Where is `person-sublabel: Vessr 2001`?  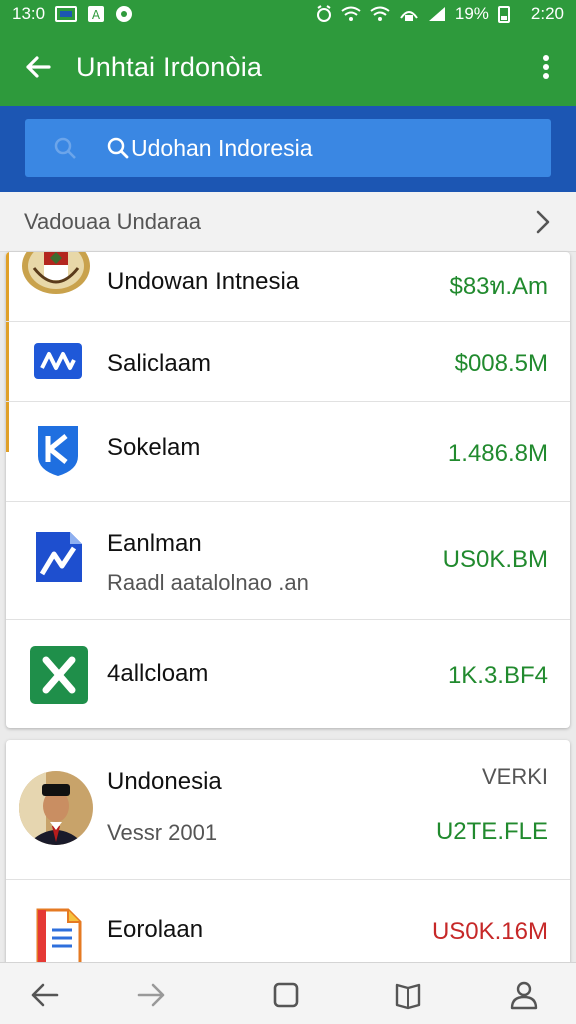
person-sublabel: Vessr 2001 is located at coordinates (162, 832).